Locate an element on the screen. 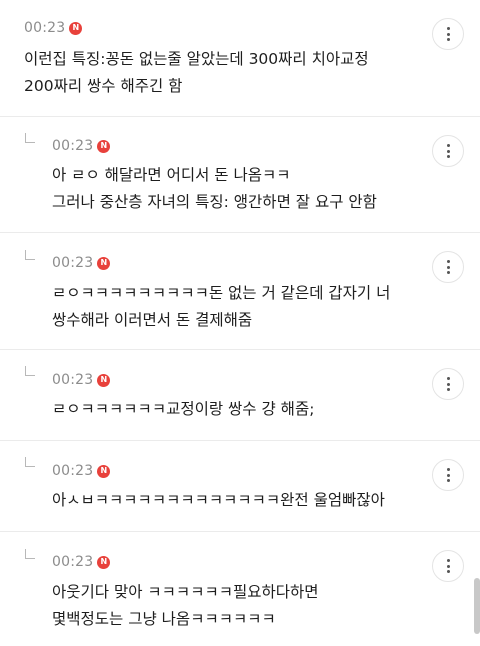 This screenshot has width=480, height=646. comment-text: 아ㅅㅂㅋㅋㅋㅋㅋㅋㅋㅋㅋㅋㅋㅋㅋ완전 울엄빠잖아 is located at coordinates (218, 500).